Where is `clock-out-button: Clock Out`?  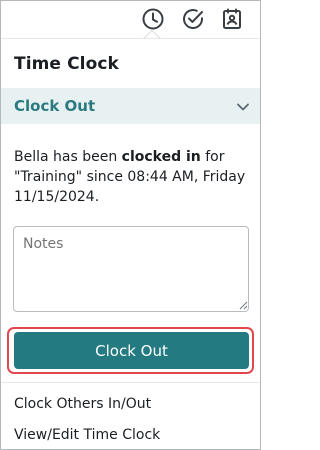
clock-out-button: Clock Out is located at coordinates (131, 350).